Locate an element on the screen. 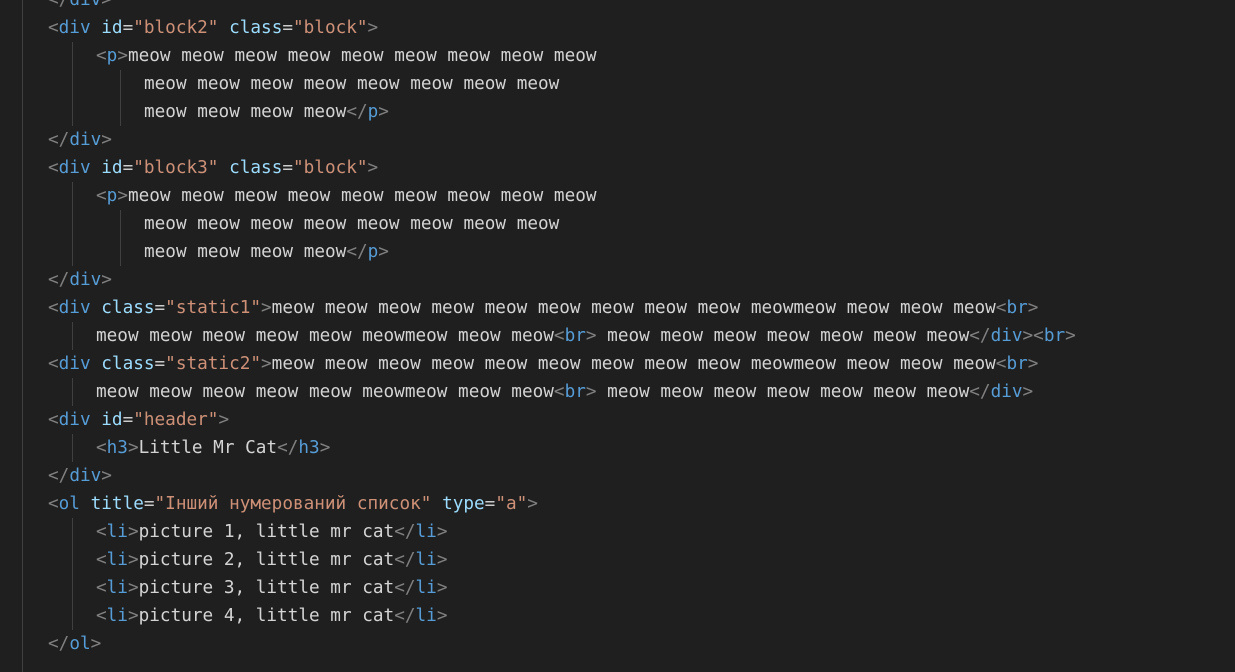 This screenshot has width=1235, height=672. code-line: <li>picture 2, little mr cat</li> is located at coordinates (271, 560).